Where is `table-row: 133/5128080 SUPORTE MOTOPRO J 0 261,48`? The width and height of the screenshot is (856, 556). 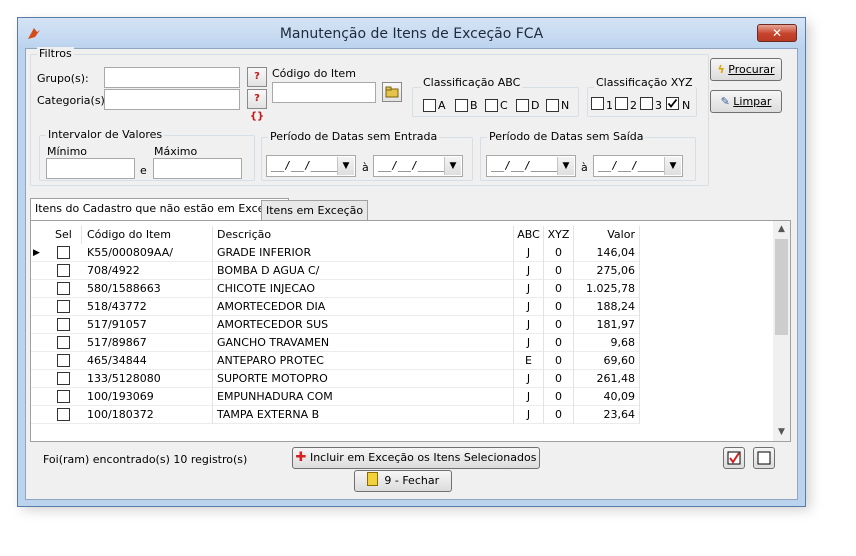 table-row: 133/5128080 SUPORTE MOTOPRO J 0 261,48 is located at coordinates (335, 379).